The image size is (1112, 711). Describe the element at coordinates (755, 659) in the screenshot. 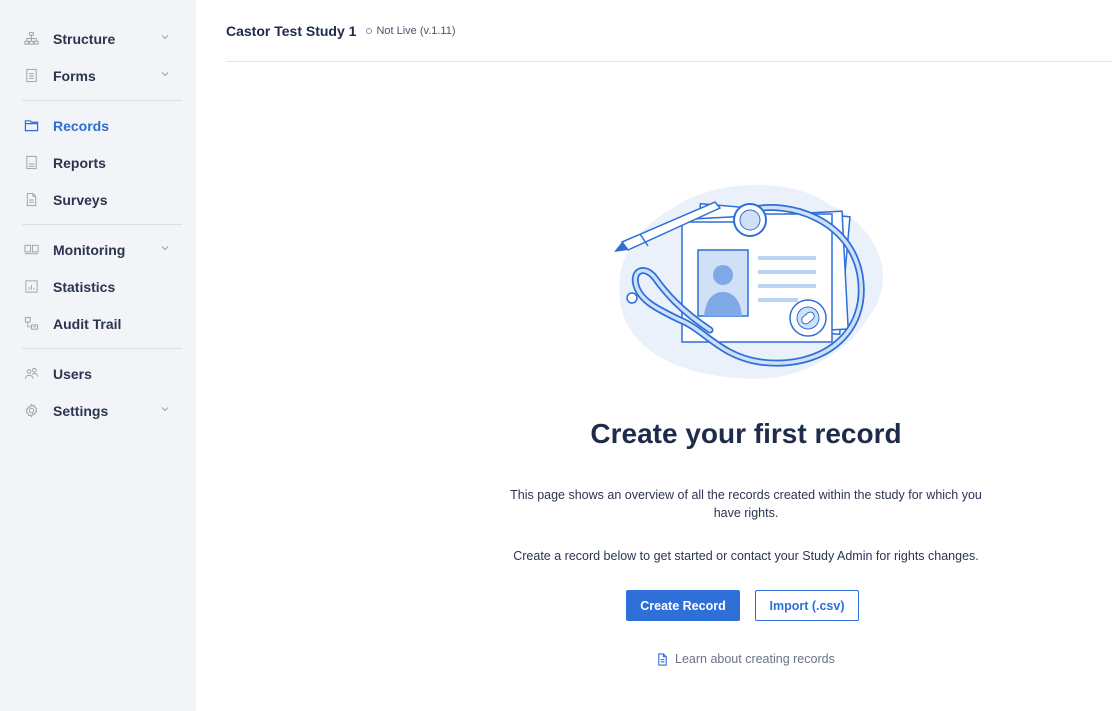

I see `learn-link-text: Learn about creating records` at that location.